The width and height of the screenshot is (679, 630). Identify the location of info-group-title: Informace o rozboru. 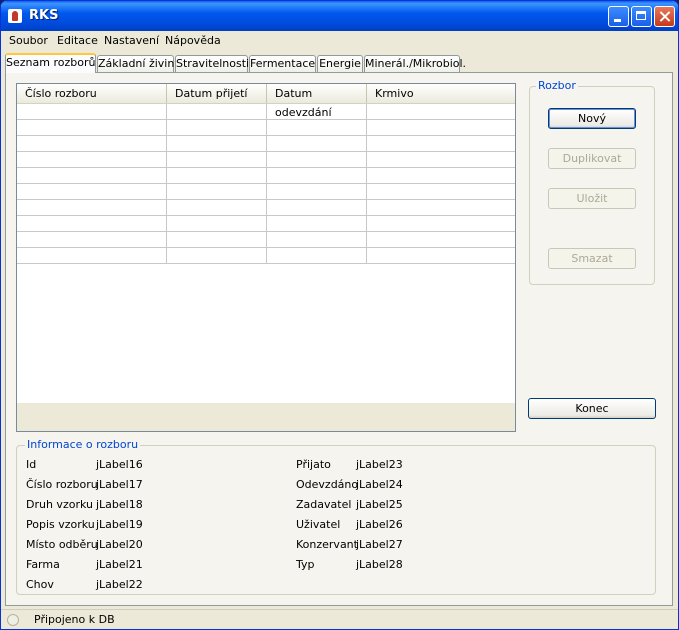
(83, 444).